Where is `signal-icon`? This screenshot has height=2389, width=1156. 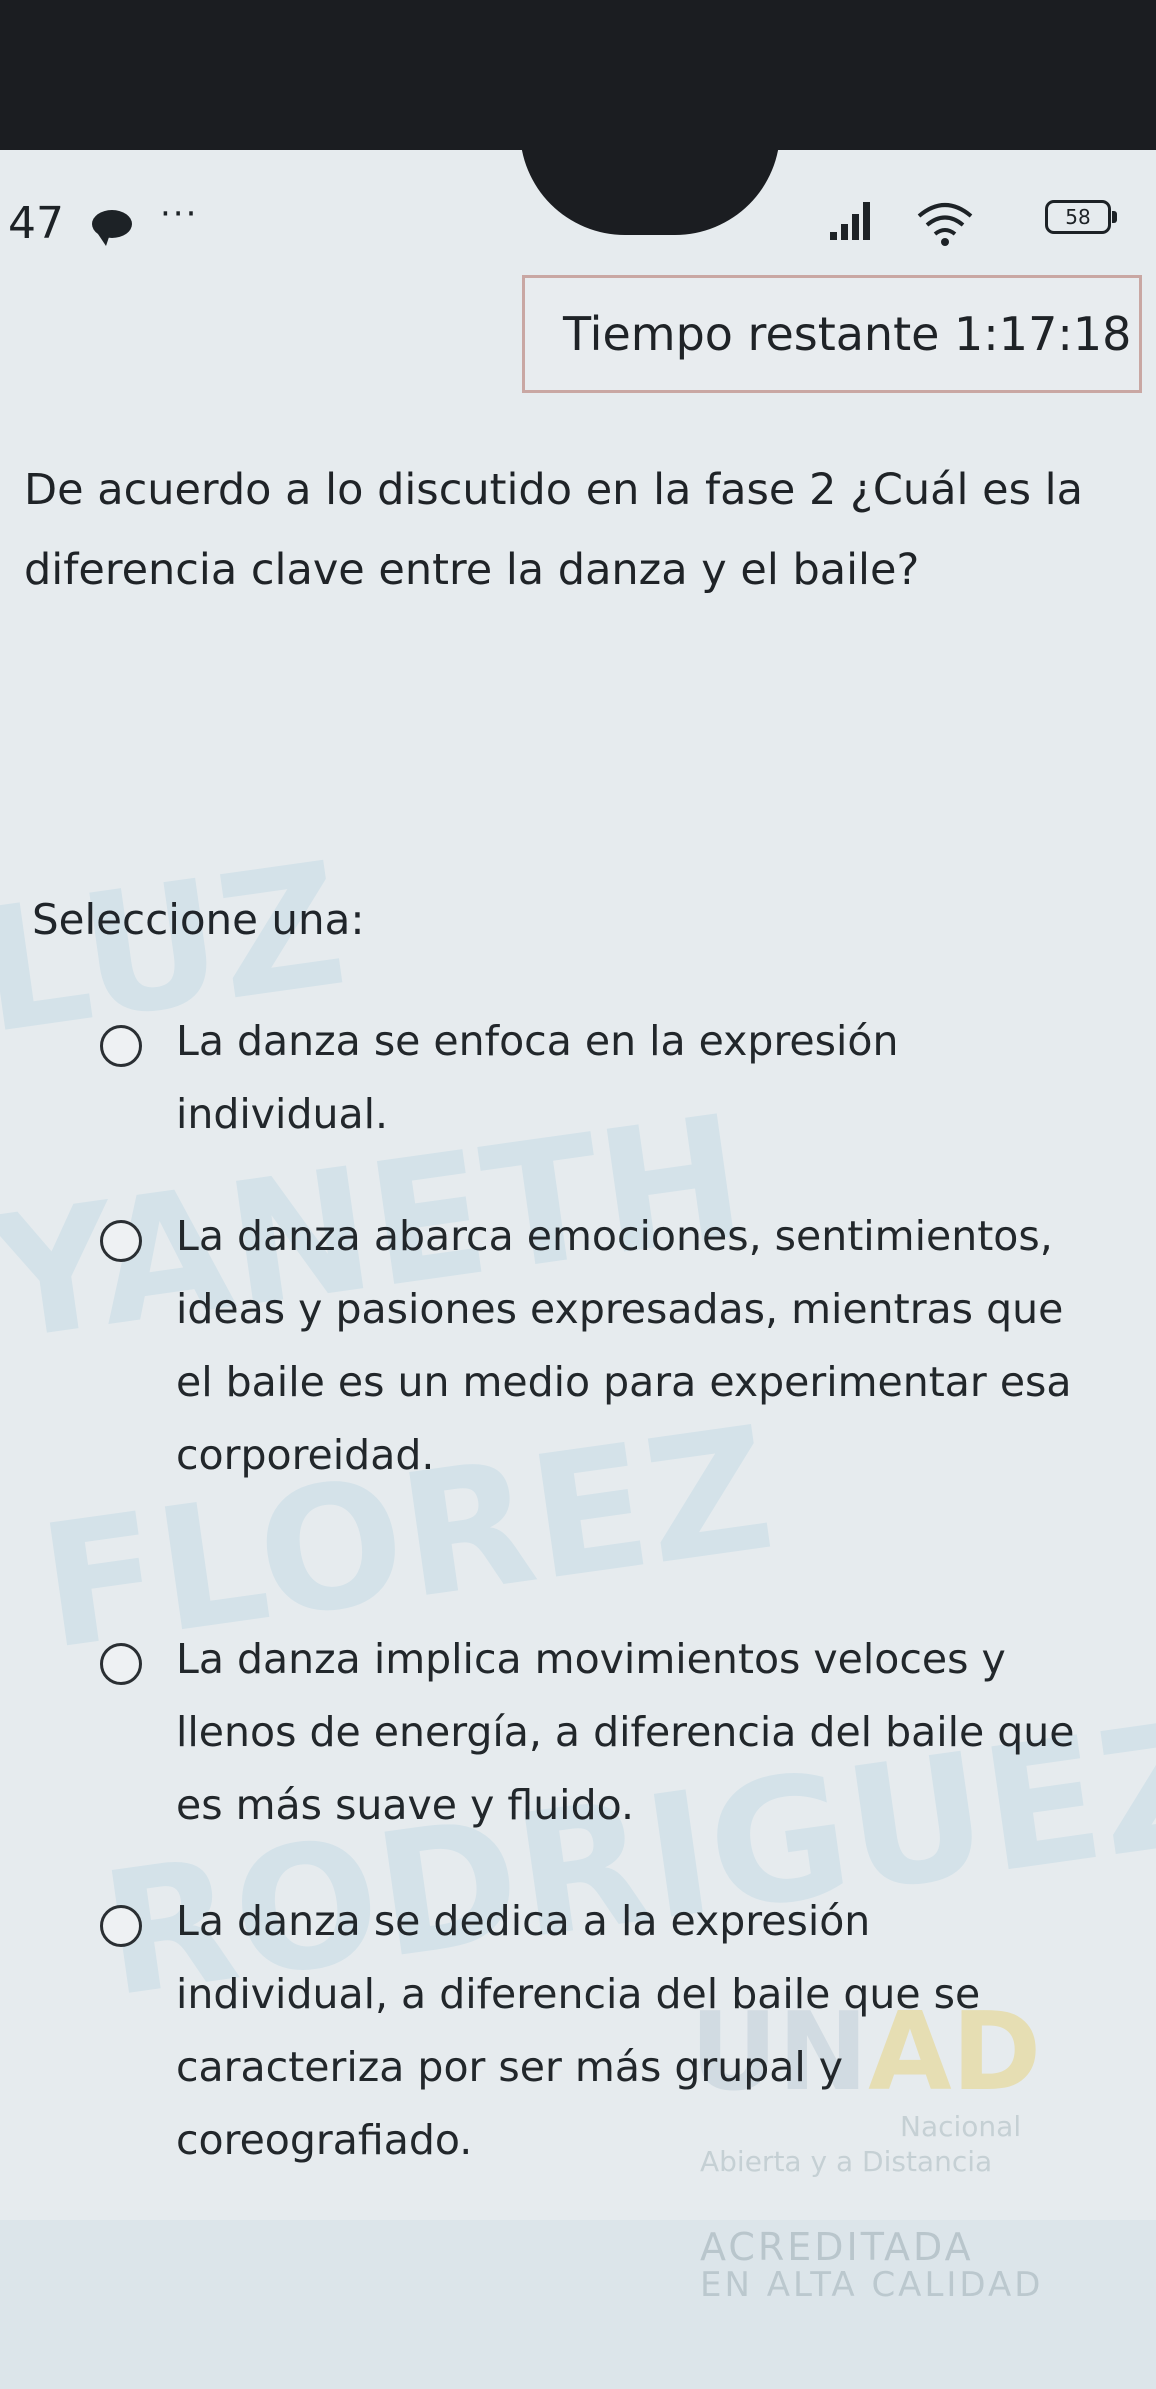
signal-icon is located at coordinates (855, 219).